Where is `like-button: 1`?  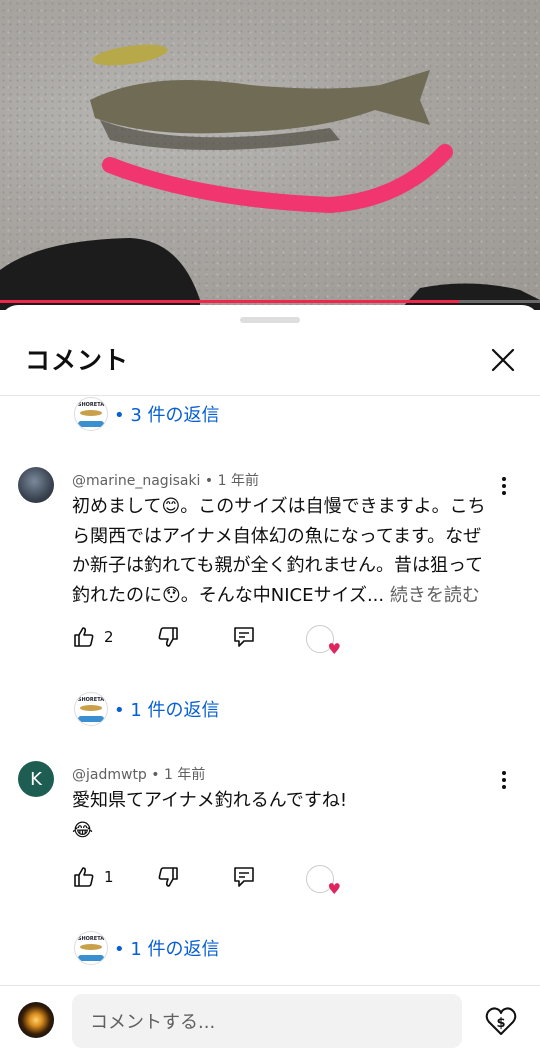
like-button: 1 is located at coordinates (93, 877).